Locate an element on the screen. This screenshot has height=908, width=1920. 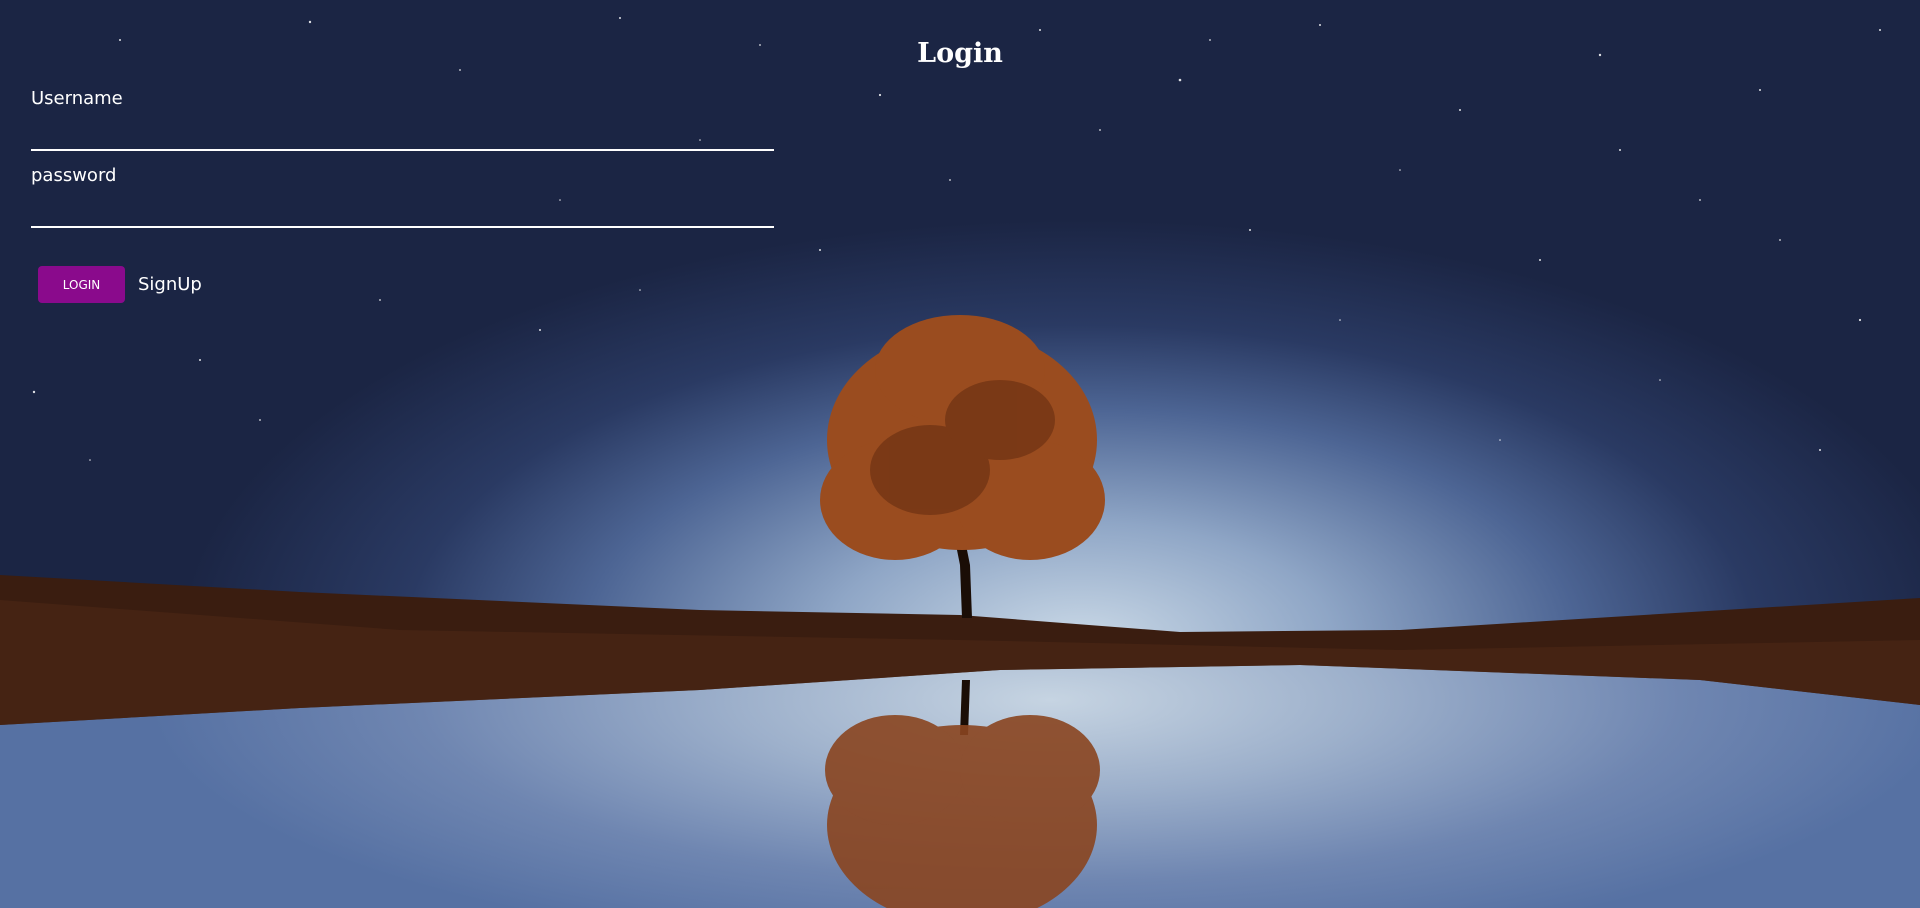
signup-link: SignUp is located at coordinates (170, 284).